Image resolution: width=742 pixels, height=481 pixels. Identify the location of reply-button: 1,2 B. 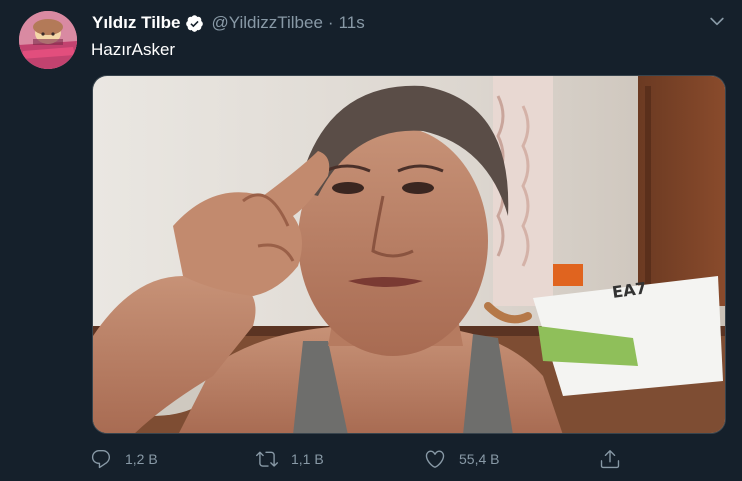
(124, 459).